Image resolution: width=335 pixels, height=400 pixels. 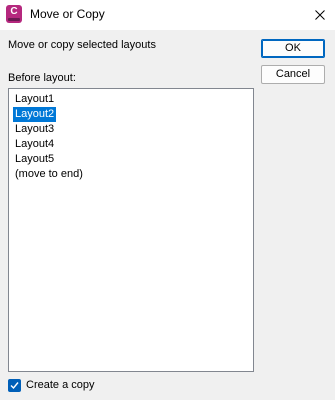 I want to click on checkmark-icon, so click(x=14, y=385).